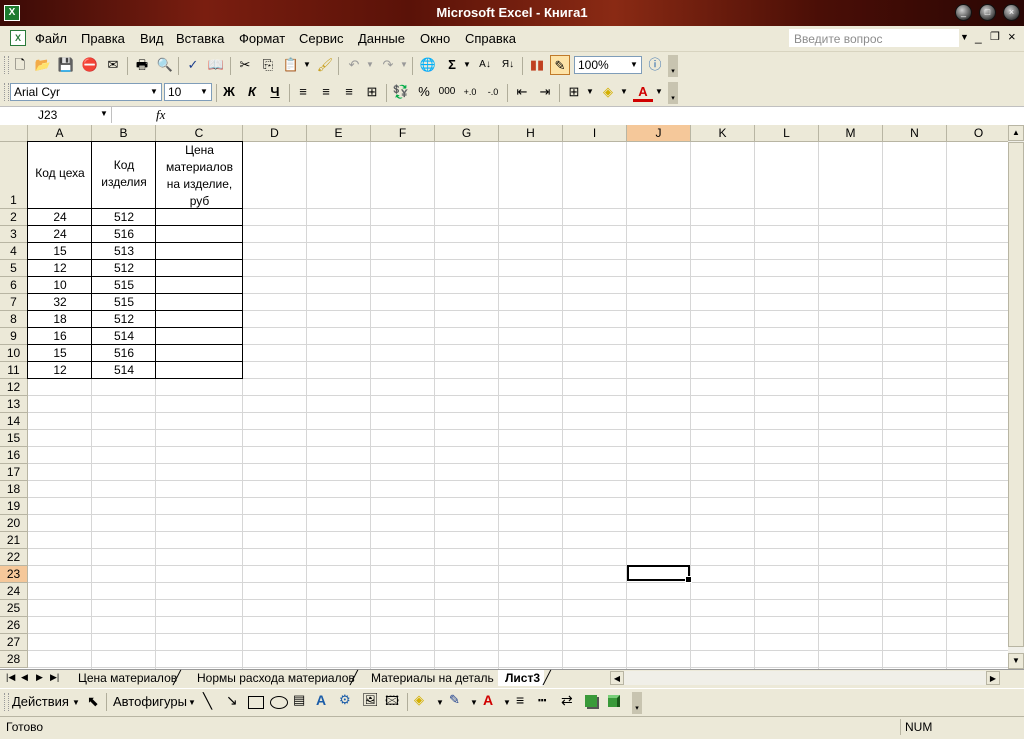 The height and width of the screenshot is (739, 1024). Describe the element at coordinates (204, 92) in the screenshot. I see `size-dropdown-icon: ▼` at that location.